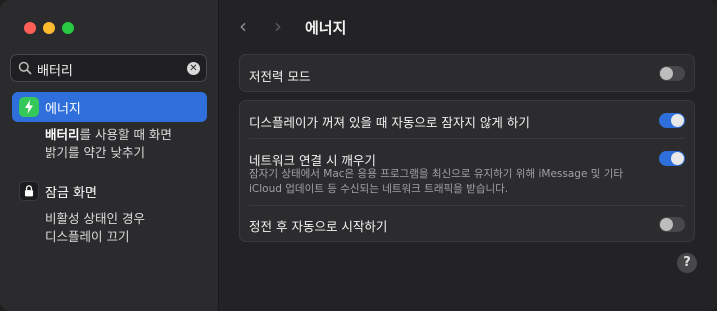 The height and width of the screenshot is (311, 717). I want to click on close-window-button, so click(30, 28).